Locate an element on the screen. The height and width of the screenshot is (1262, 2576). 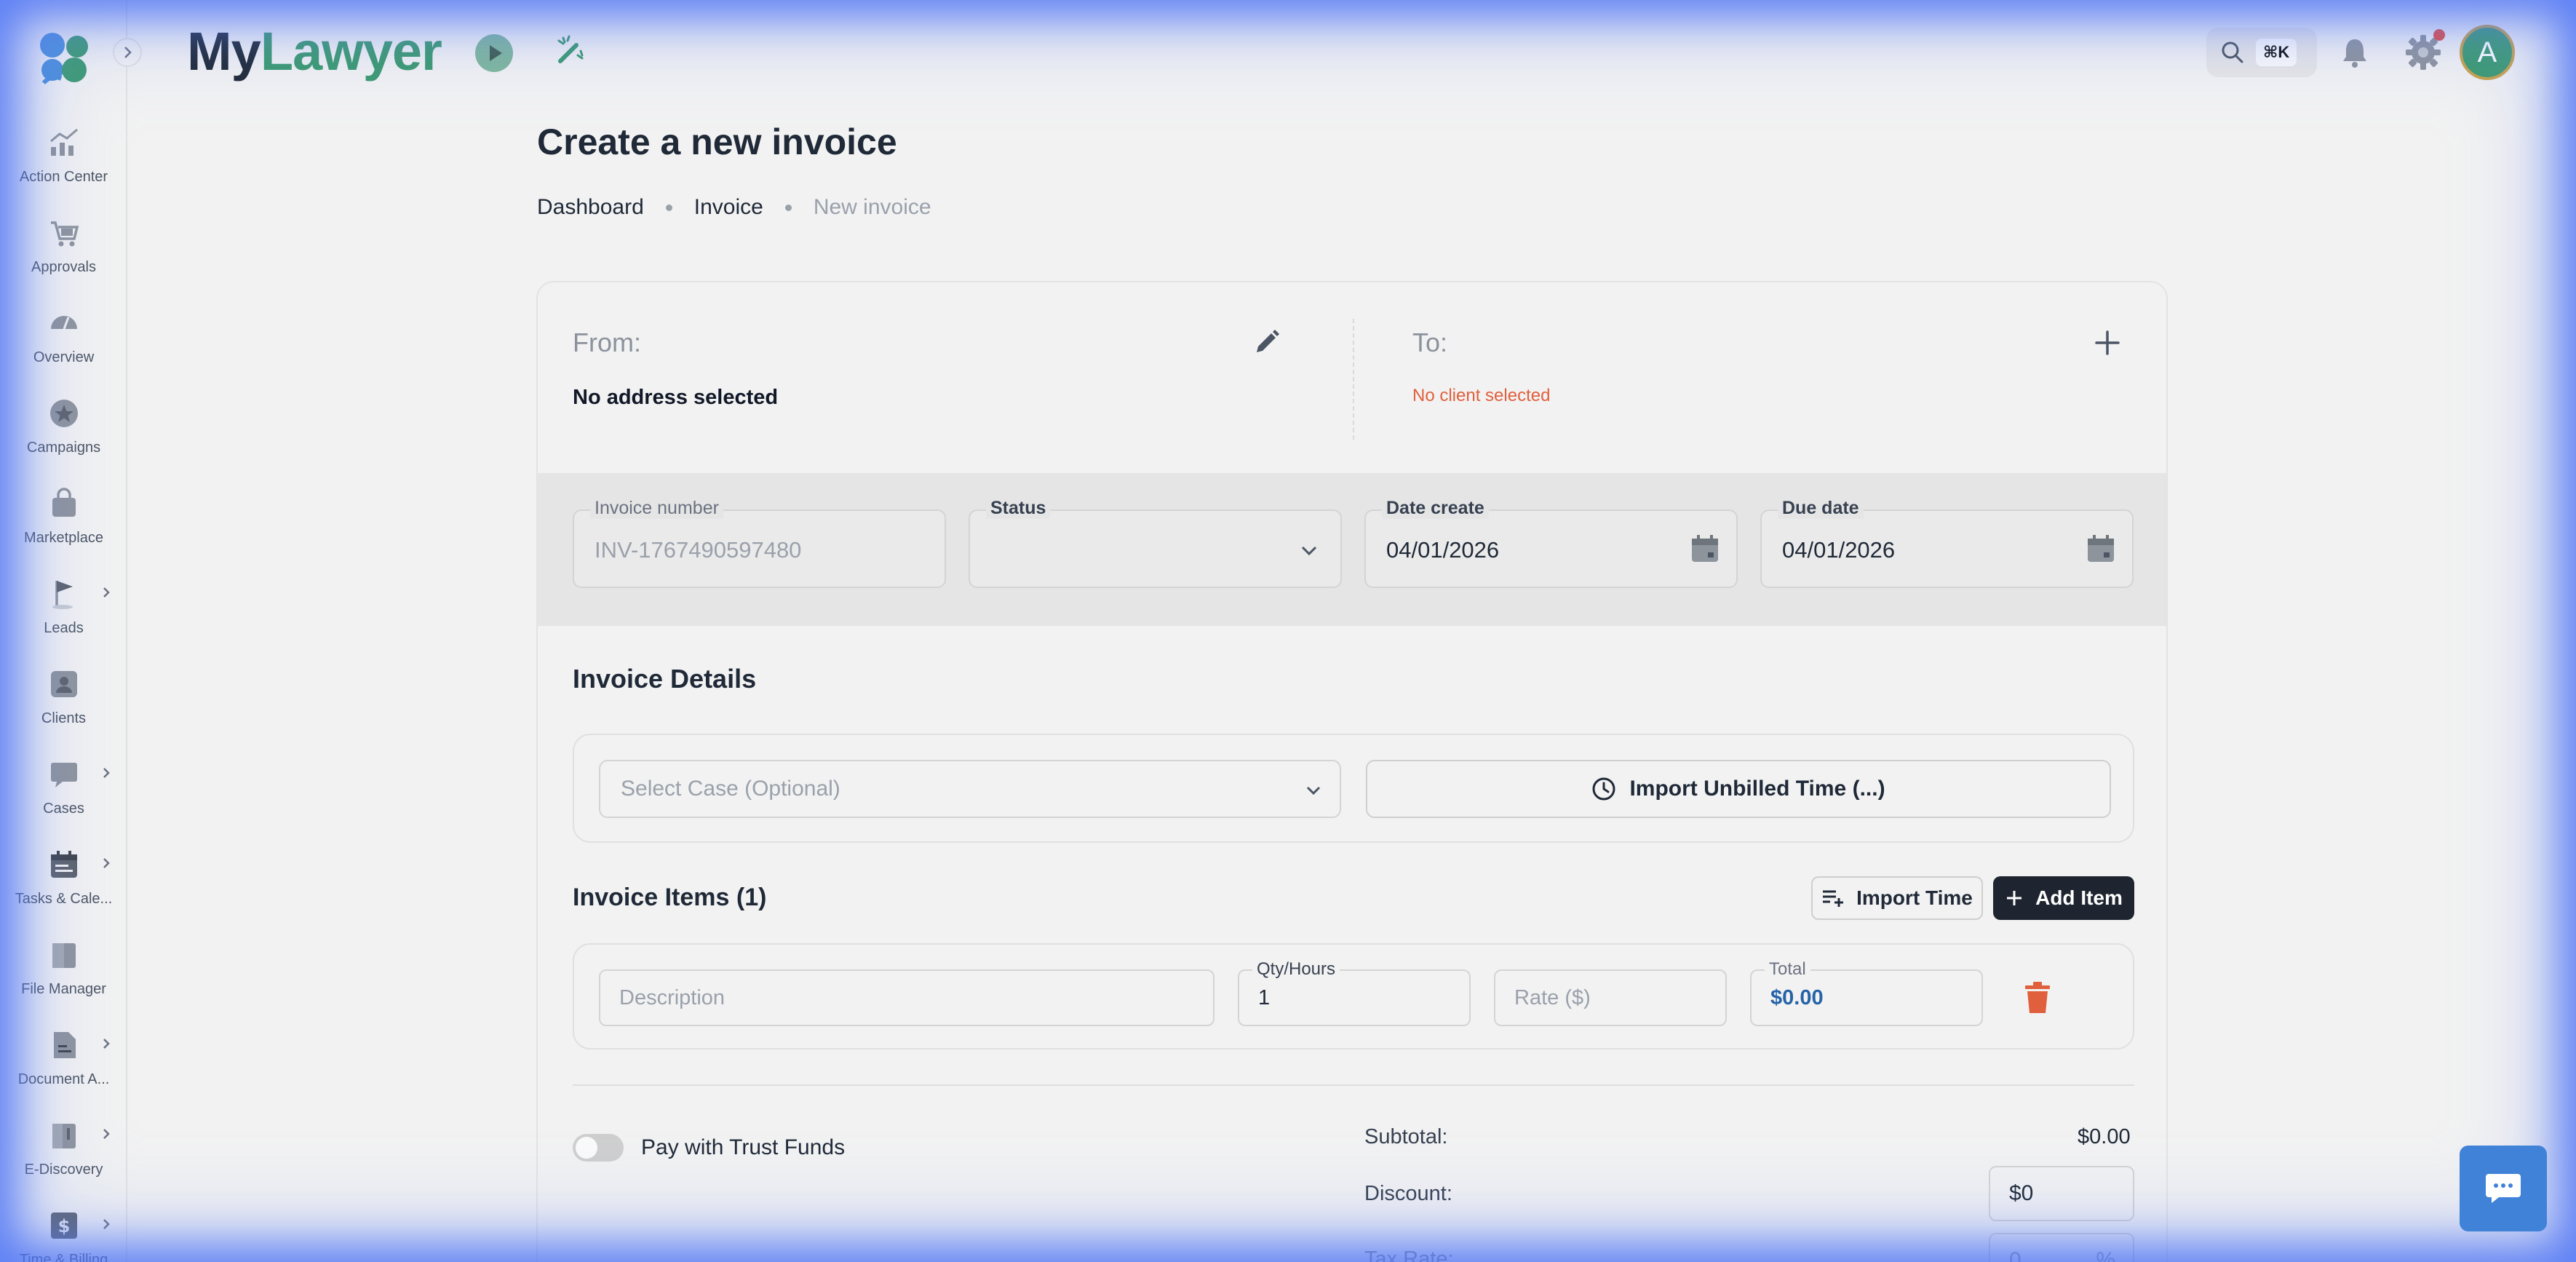
document-icon is located at coordinates (64, 1045).